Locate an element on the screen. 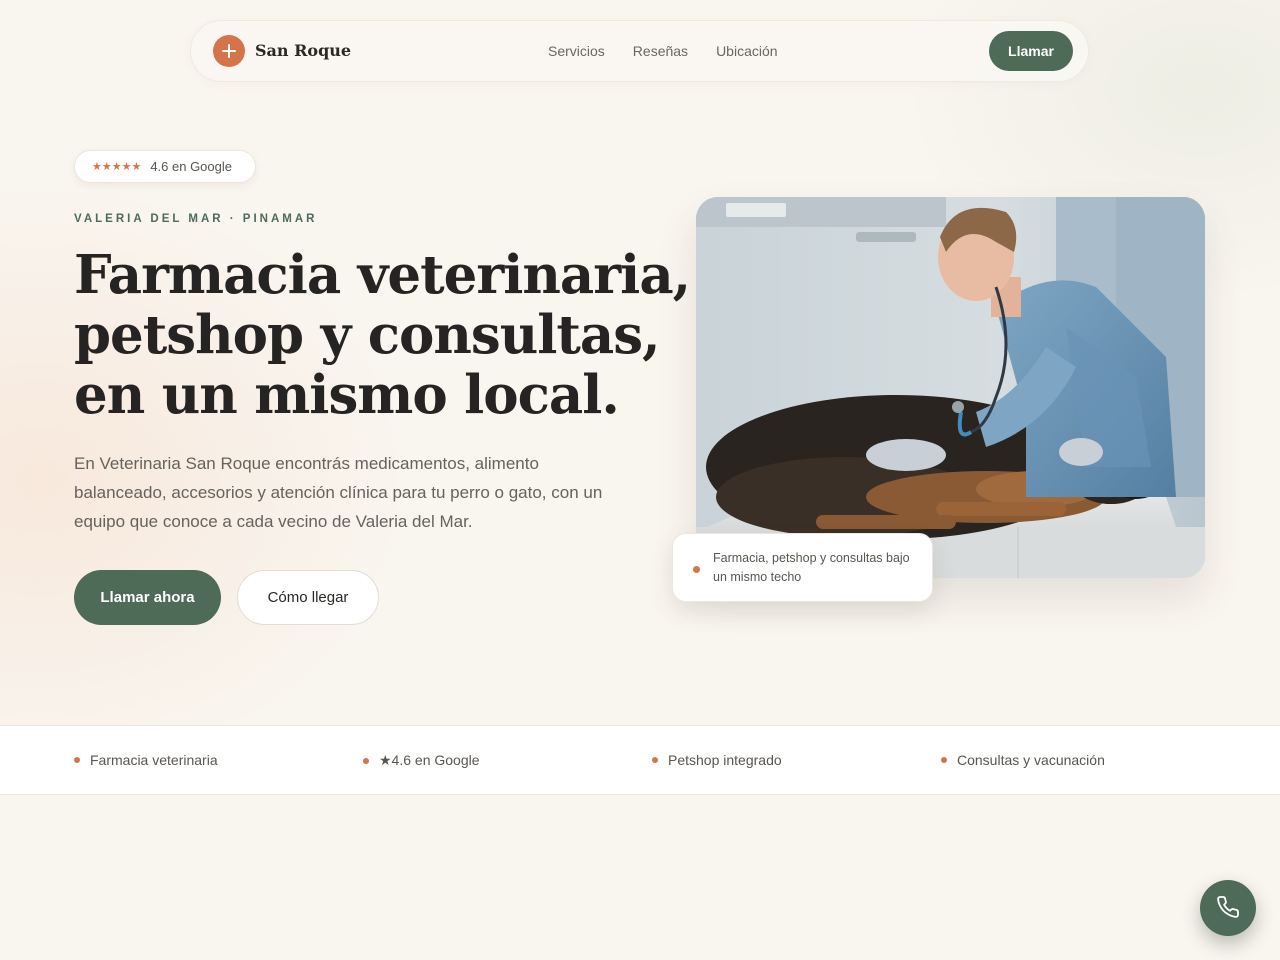  nav-links: Servicios Reseñas Ubicación is located at coordinates (663, 51).